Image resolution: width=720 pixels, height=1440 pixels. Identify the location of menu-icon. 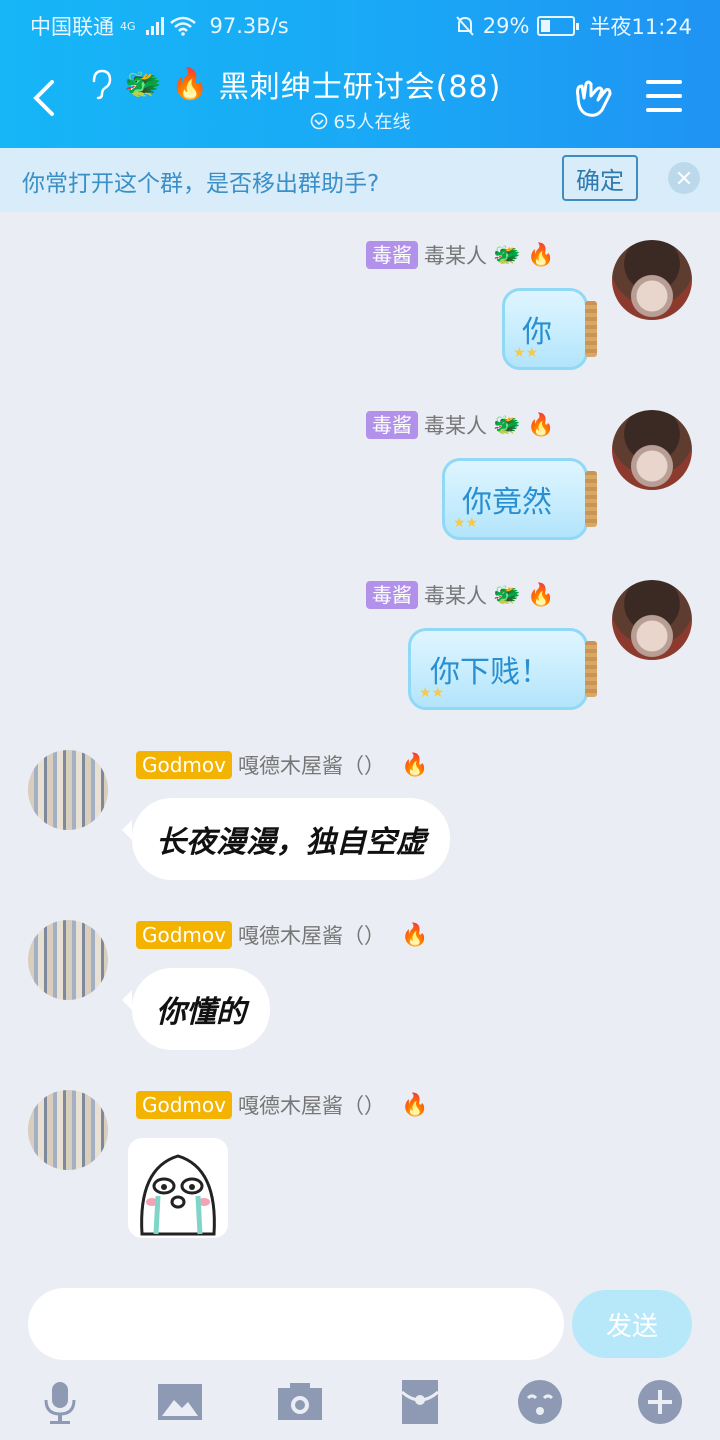
(664, 97).